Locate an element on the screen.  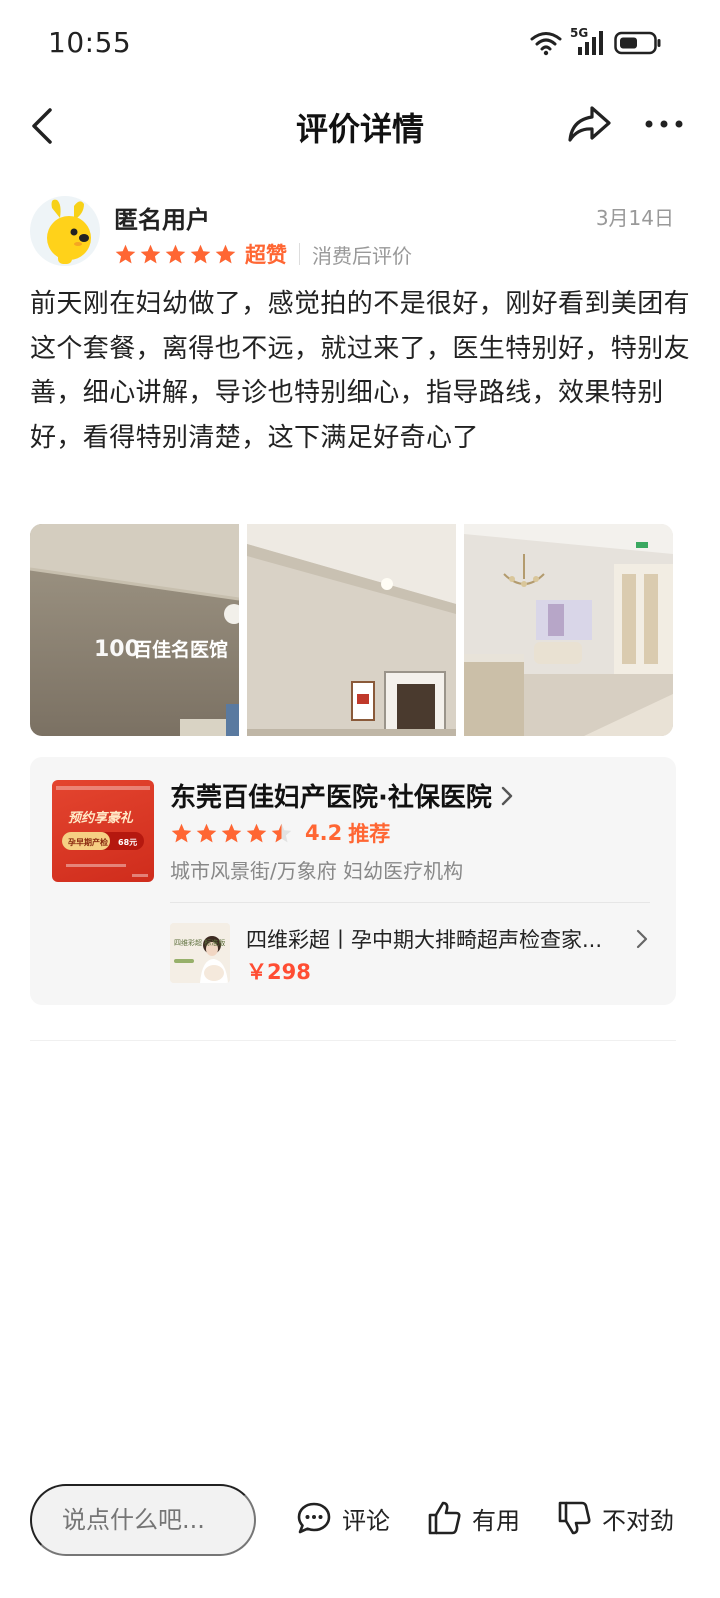
comment-icon is located at coordinates (314, 1518).